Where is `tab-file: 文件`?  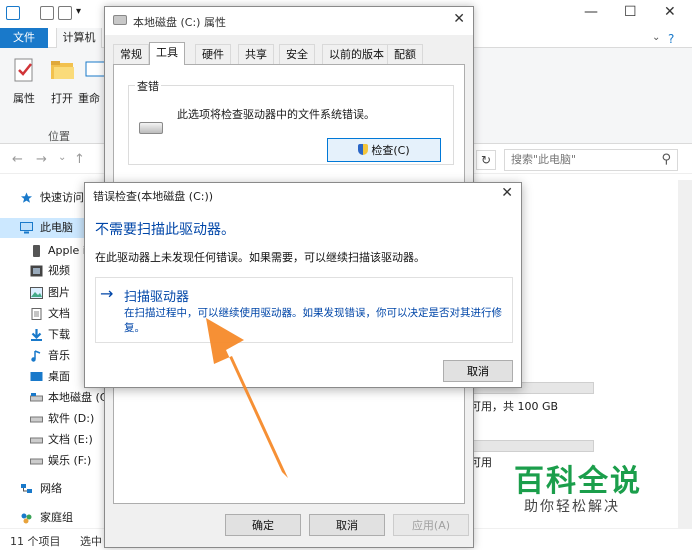 tab-file: 文件 is located at coordinates (24, 38).